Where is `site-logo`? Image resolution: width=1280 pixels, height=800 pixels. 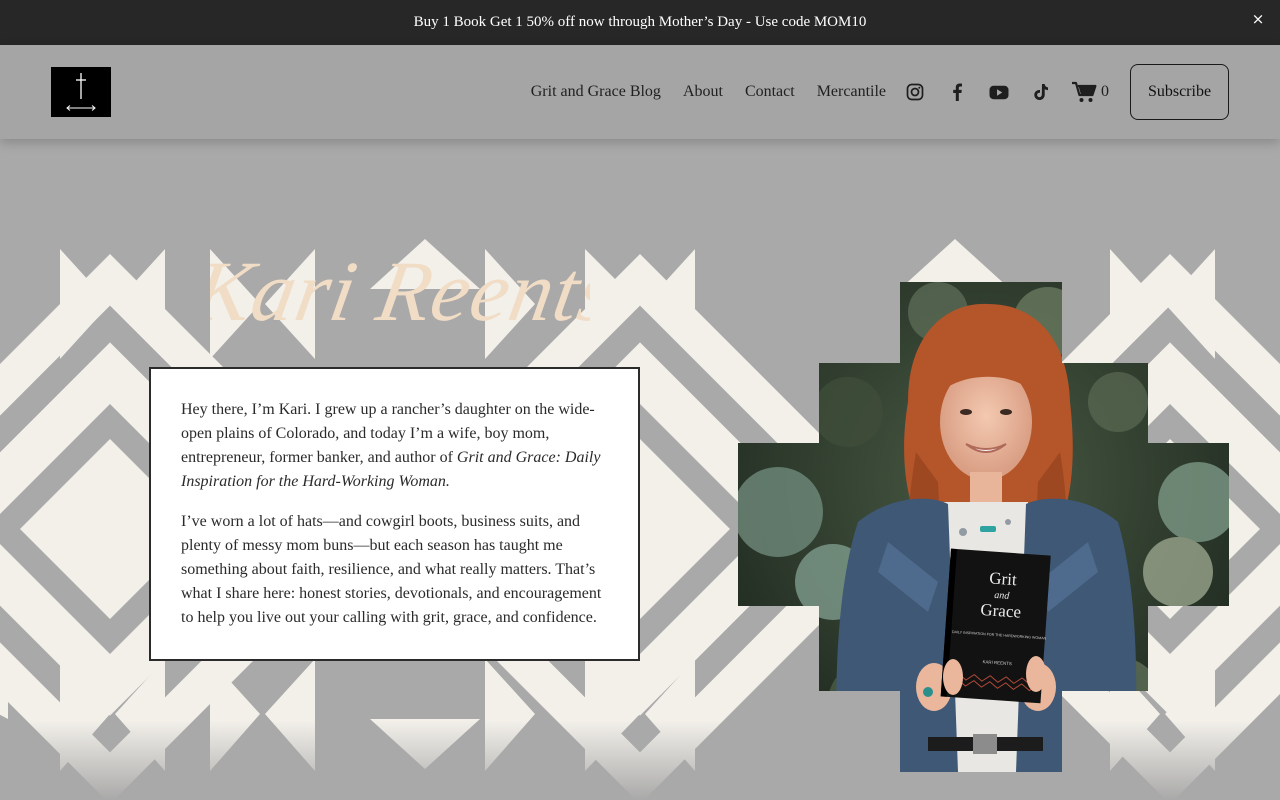
site-logo is located at coordinates (81, 92).